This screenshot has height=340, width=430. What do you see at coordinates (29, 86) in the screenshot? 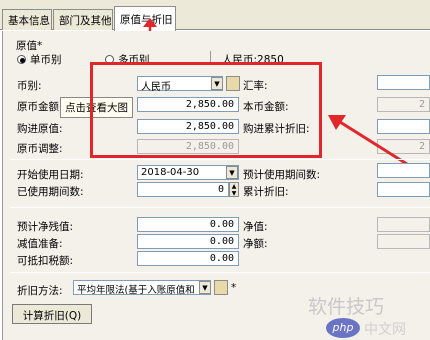
I see `currency-label: 币别:` at bounding box center [29, 86].